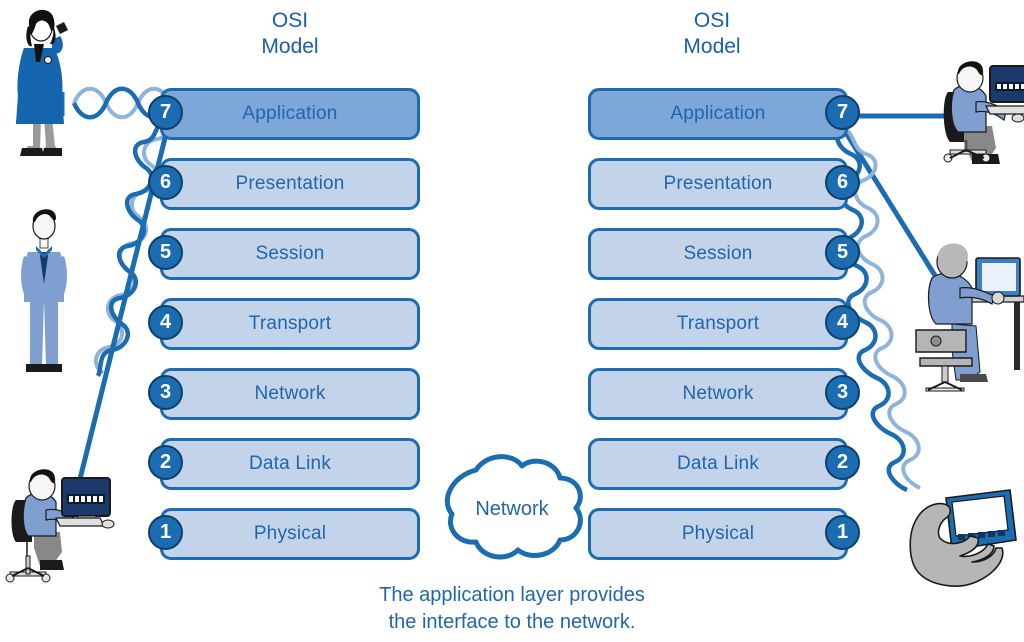  I want to click on osi-layer-row-left-6: Presentation 6, so click(284, 184).